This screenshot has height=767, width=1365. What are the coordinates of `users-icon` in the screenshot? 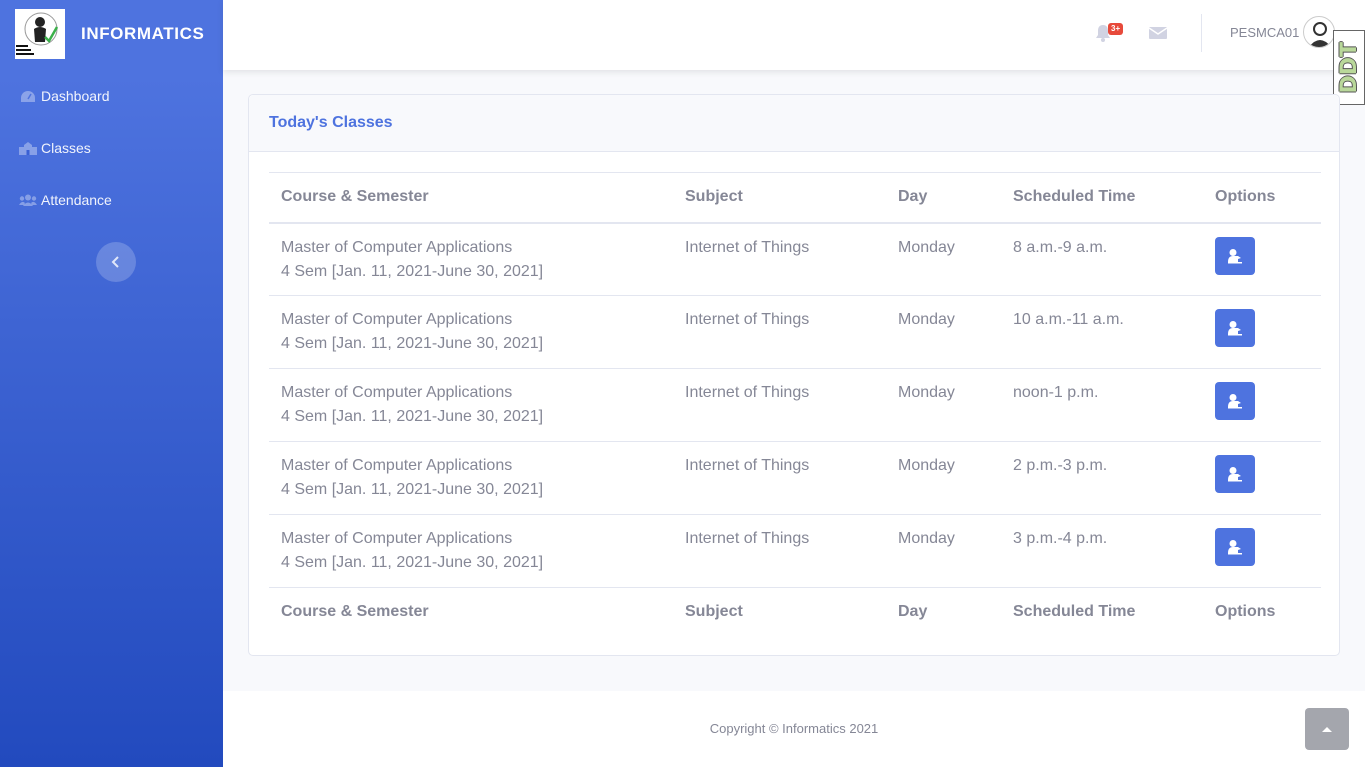 It's located at (28, 200).